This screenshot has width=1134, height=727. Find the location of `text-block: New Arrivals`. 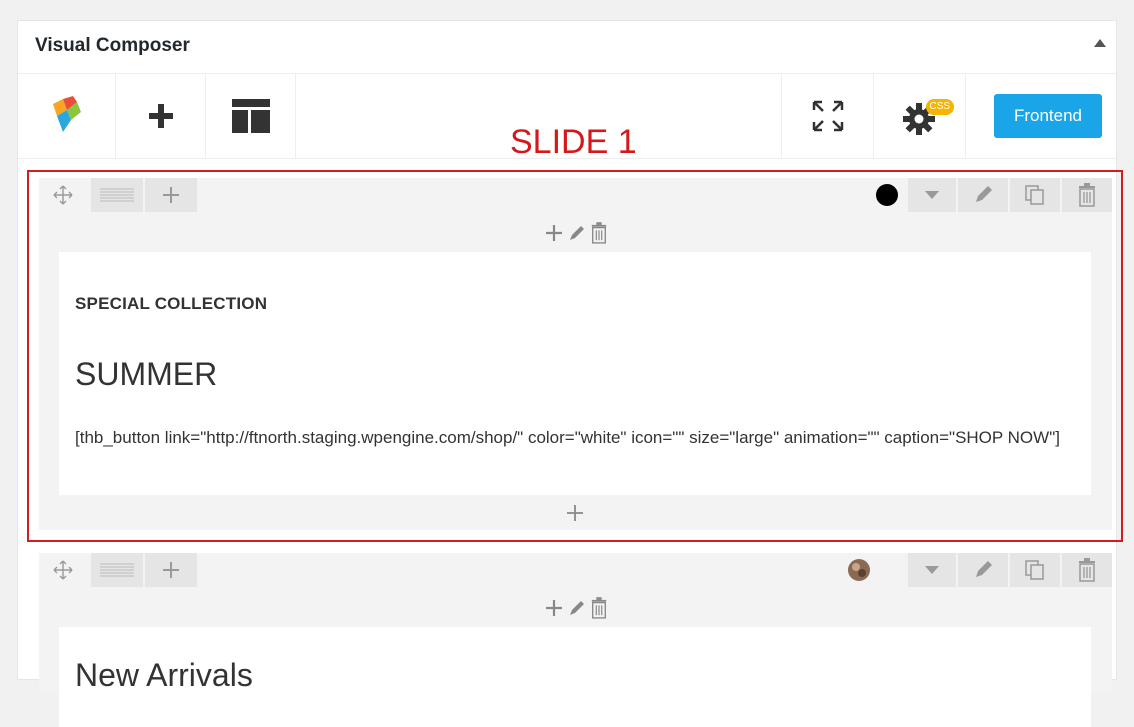

text-block: New Arrivals is located at coordinates (575, 677).